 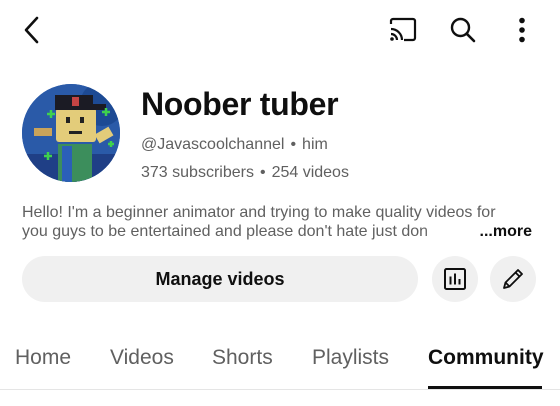 What do you see at coordinates (242, 363) in the screenshot?
I see `tab-shorts: Shorts` at bounding box center [242, 363].